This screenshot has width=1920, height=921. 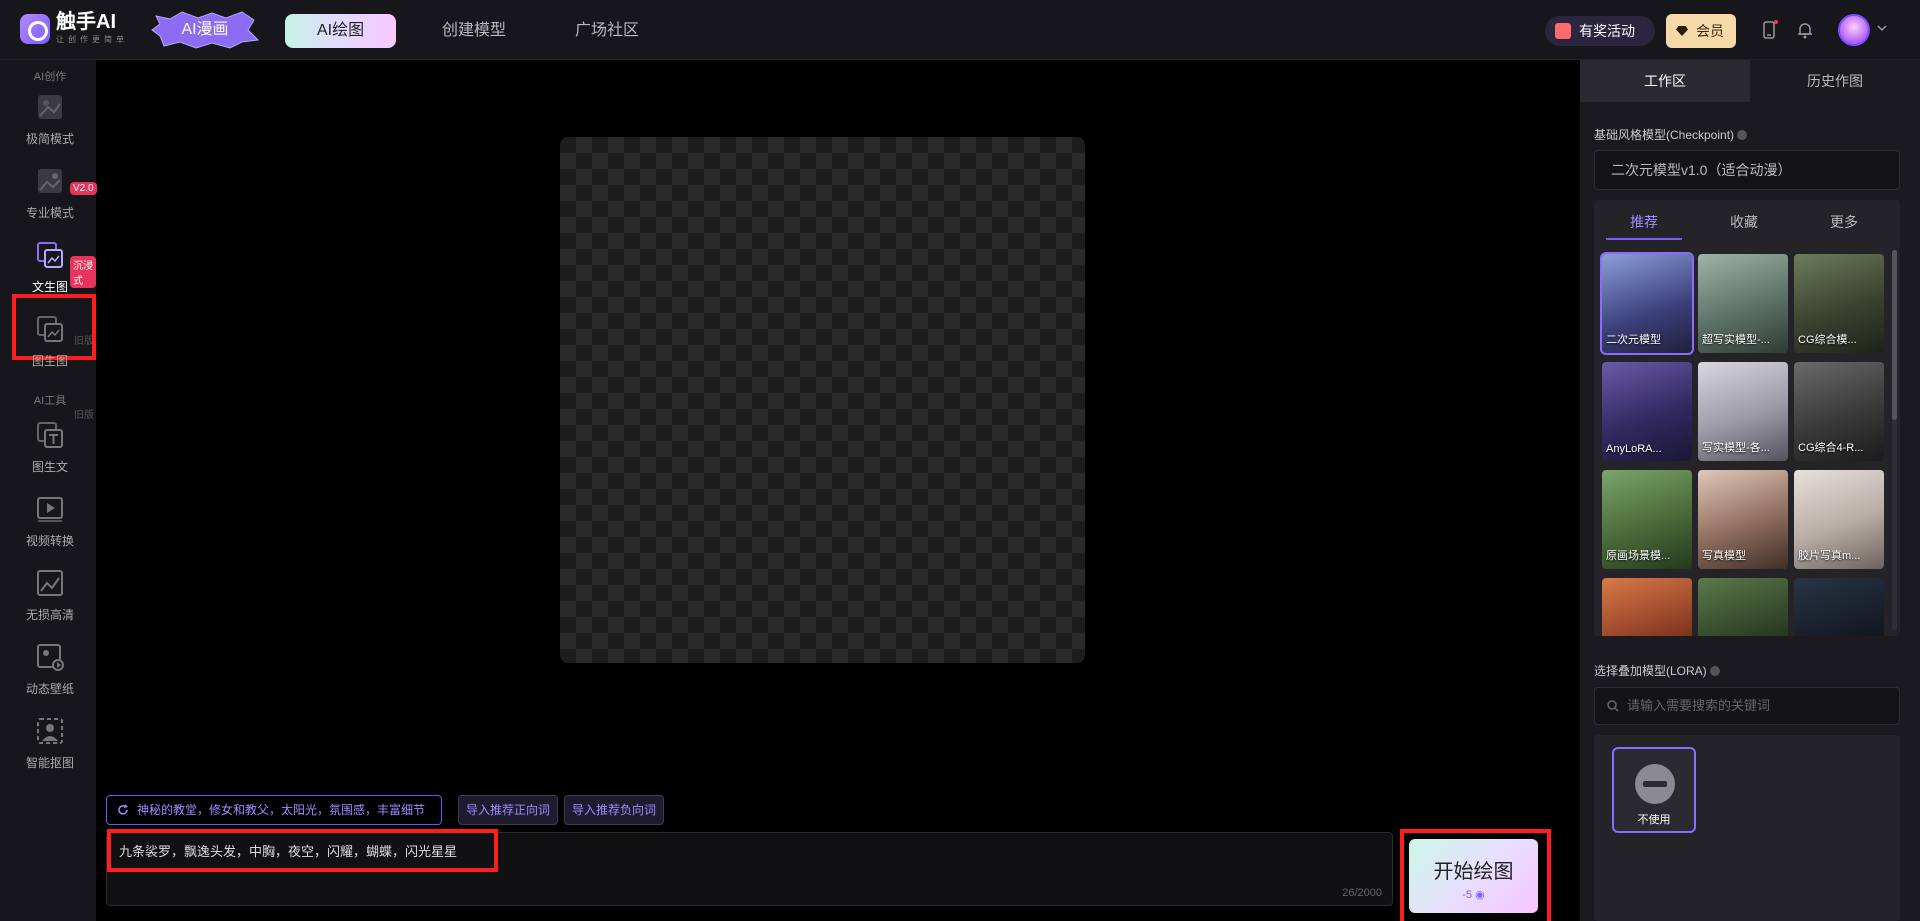 I want to click on gallery-scrollbar-thumb, so click(x=1894, y=335).